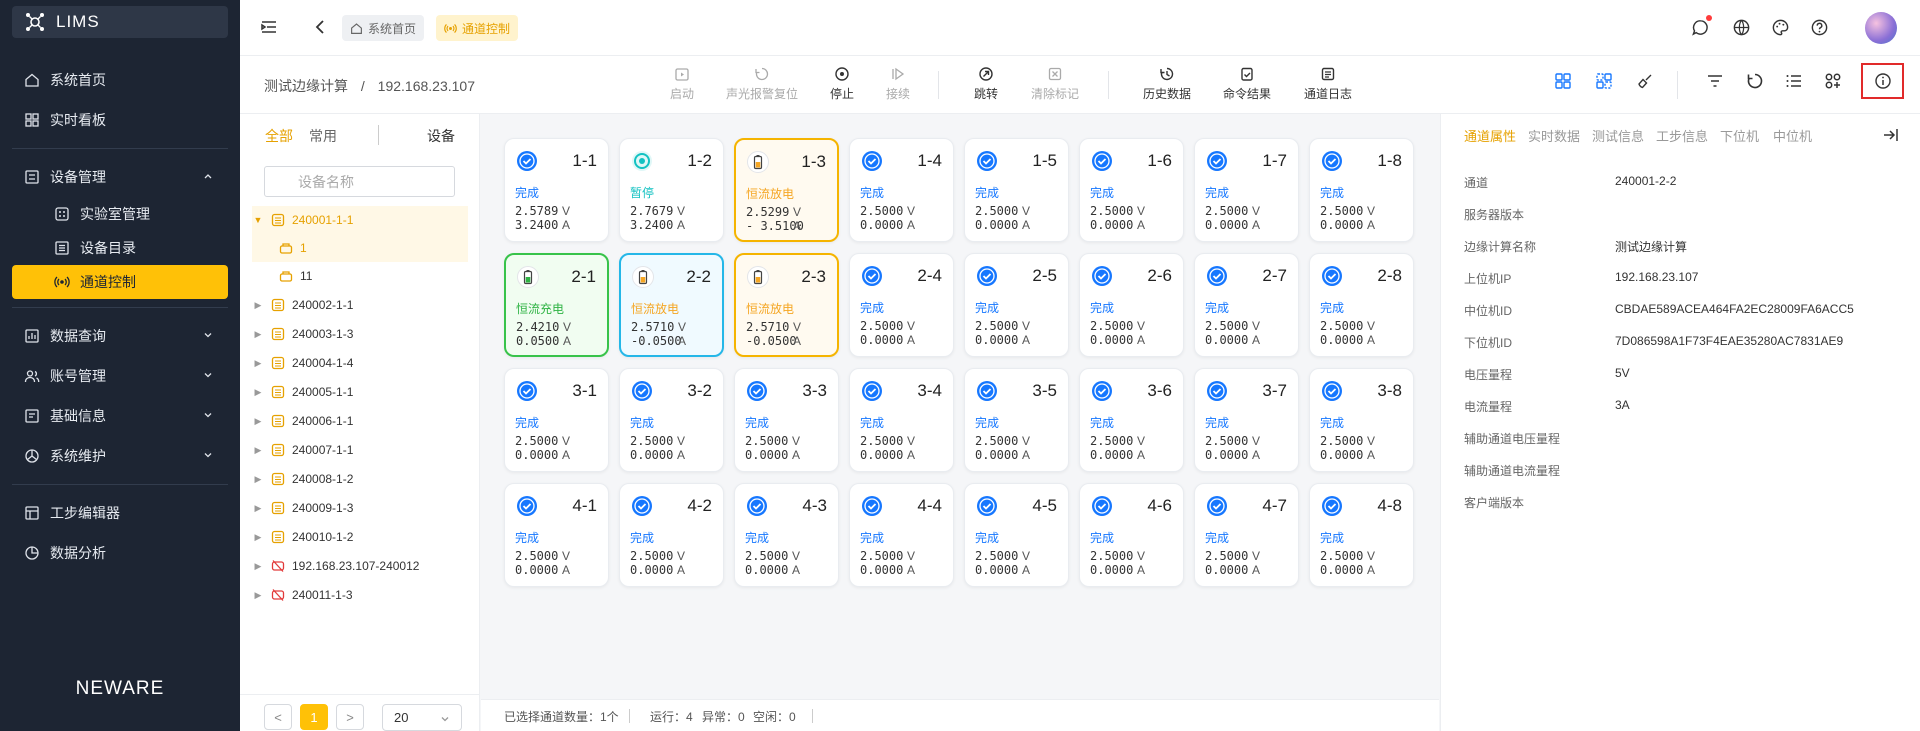 The width and height of the screenshot is (1920, 731). Describe the element at coordinates (986, 84) in the screenshot. I see `jump-button: 跳转` at that location.